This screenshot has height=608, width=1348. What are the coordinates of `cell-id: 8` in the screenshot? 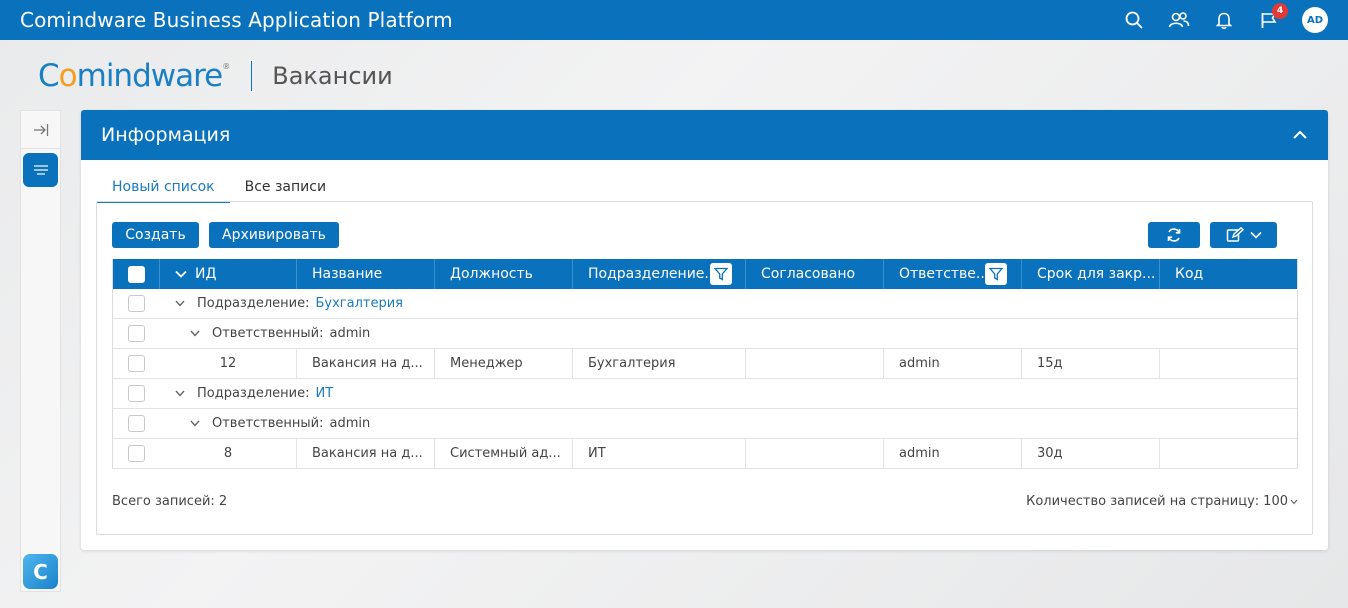 It's located at (228, 453).